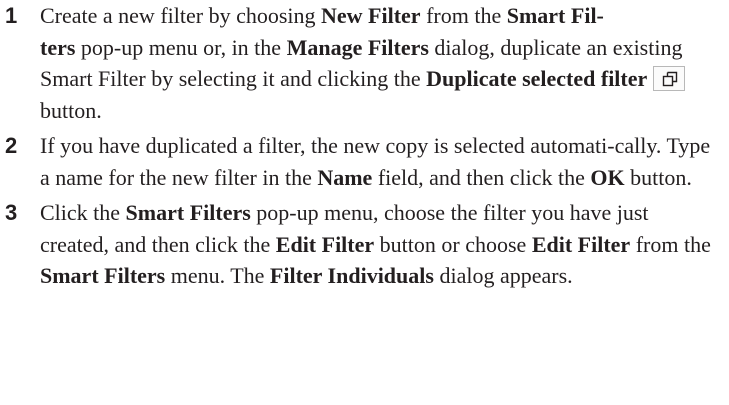 Image resolution: width=729 pixels, height=405 pixels. Describe the element at coordinates (371, 15) in the screenshot. I see `ui-term-new-filter: New Filter` at that location.